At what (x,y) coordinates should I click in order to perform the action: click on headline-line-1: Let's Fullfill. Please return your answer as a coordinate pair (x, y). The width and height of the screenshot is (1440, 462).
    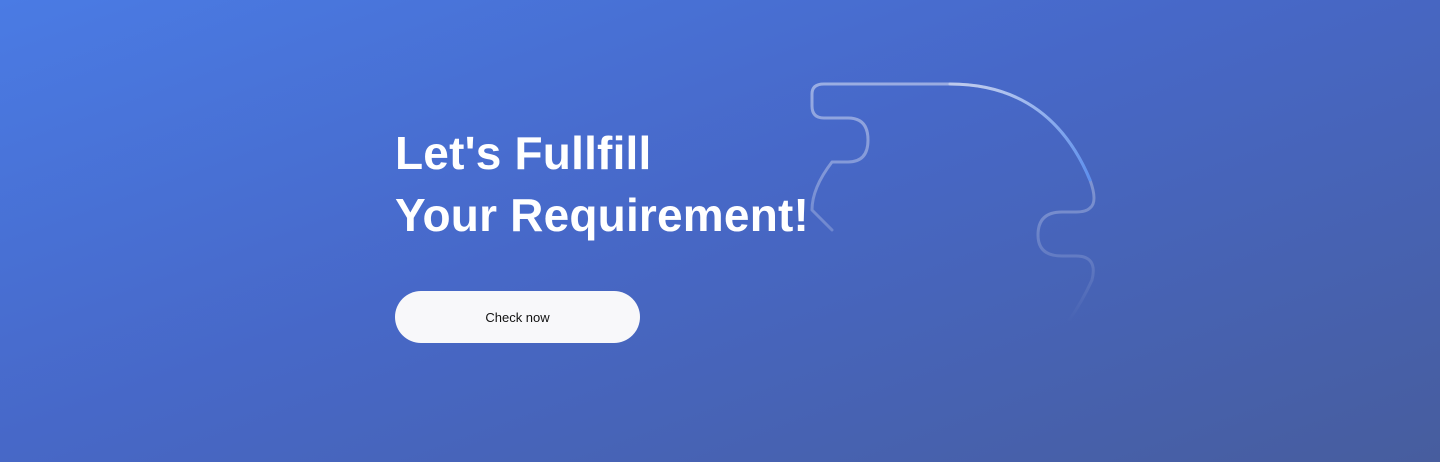
    Looking at the image, I should click on (523, 153).